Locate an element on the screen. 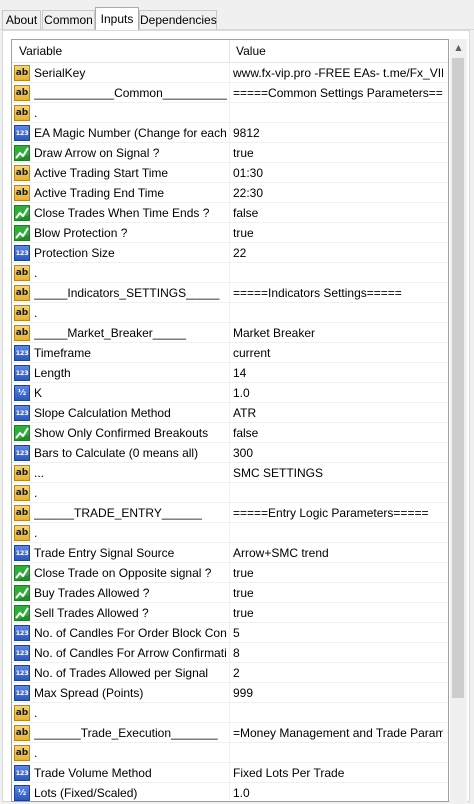 The image size is (474, 804). variable-value: =====Entry Logic Parameters===== is located at coordinates (338, 513).